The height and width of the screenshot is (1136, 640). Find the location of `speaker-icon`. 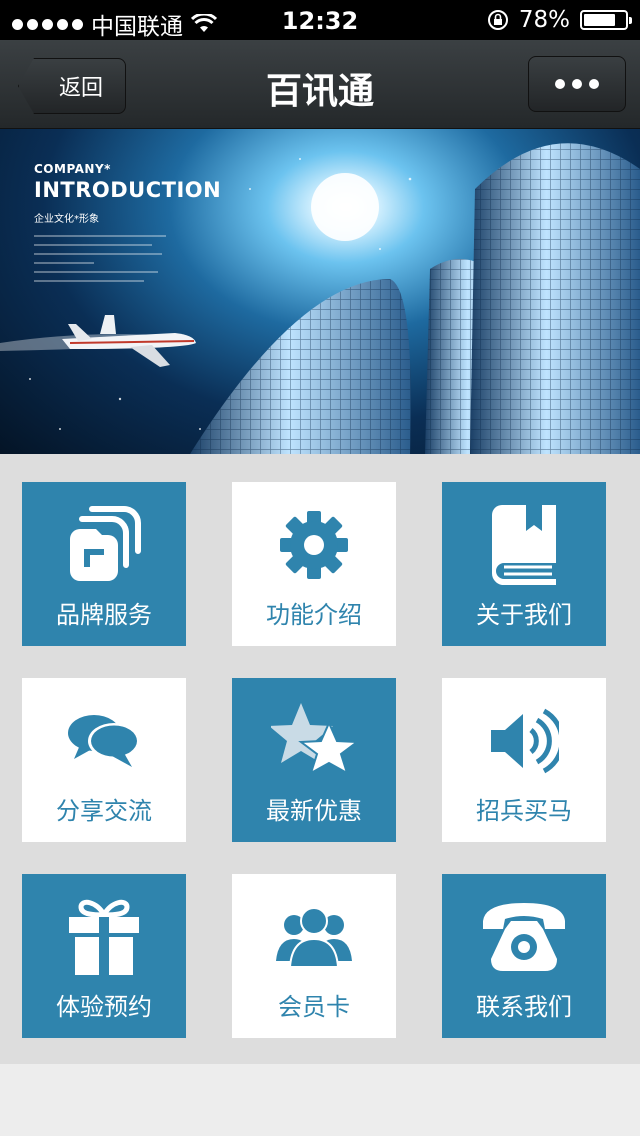

speaker-icon is located at coordinates (524, 741).